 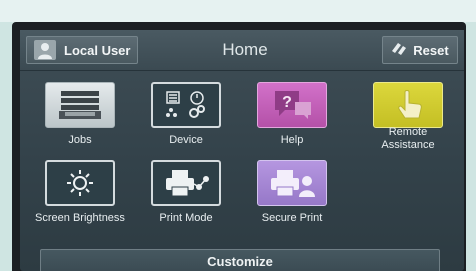 I want to click on reset-label: Reset, so click(x=431, y=50).